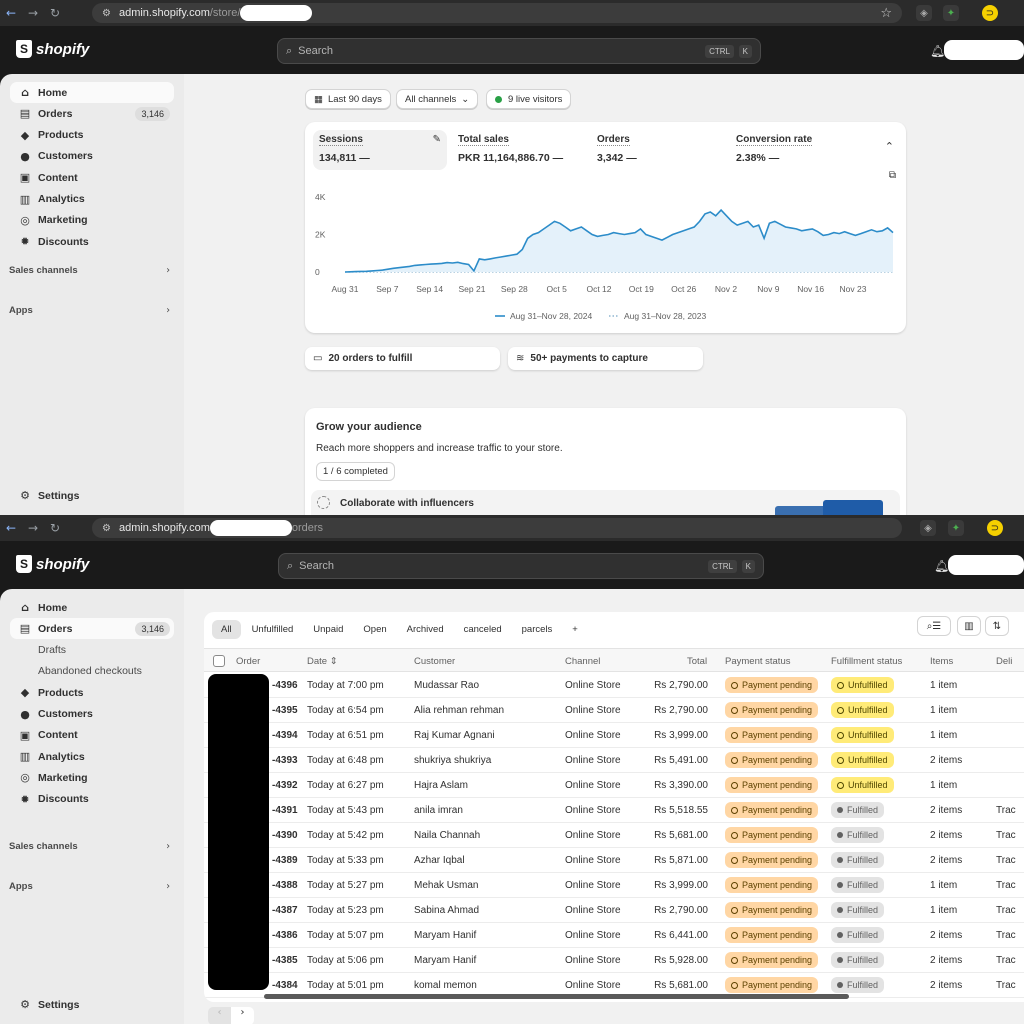 This screenshot has width=1024, height=1024. What do you see at coordinates (605, 358) in the screenshot?
I see `payments-to-capture-button: ≋ 50+ payments to capture` at bounding box center [605, 358].